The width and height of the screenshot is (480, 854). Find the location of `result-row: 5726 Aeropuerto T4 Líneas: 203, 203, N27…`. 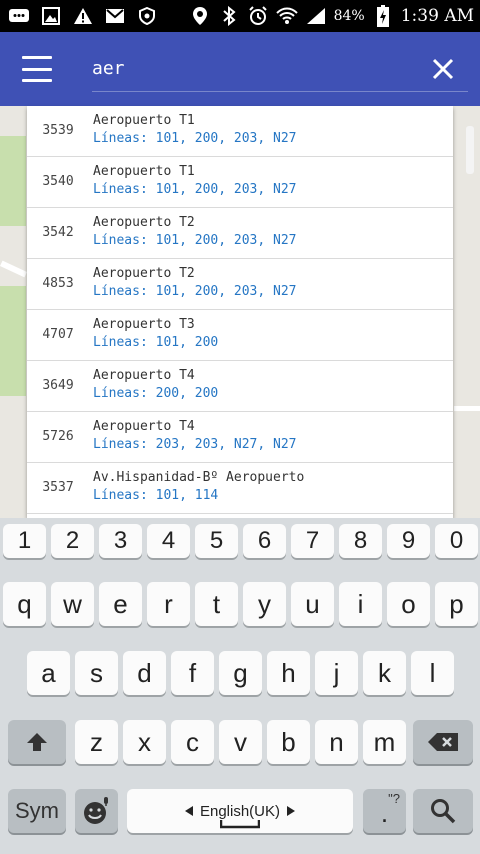

result-row: 5726 Aeropuerto T4 Líneas: 203, 203, N27… is located at coordinates (240, 437).